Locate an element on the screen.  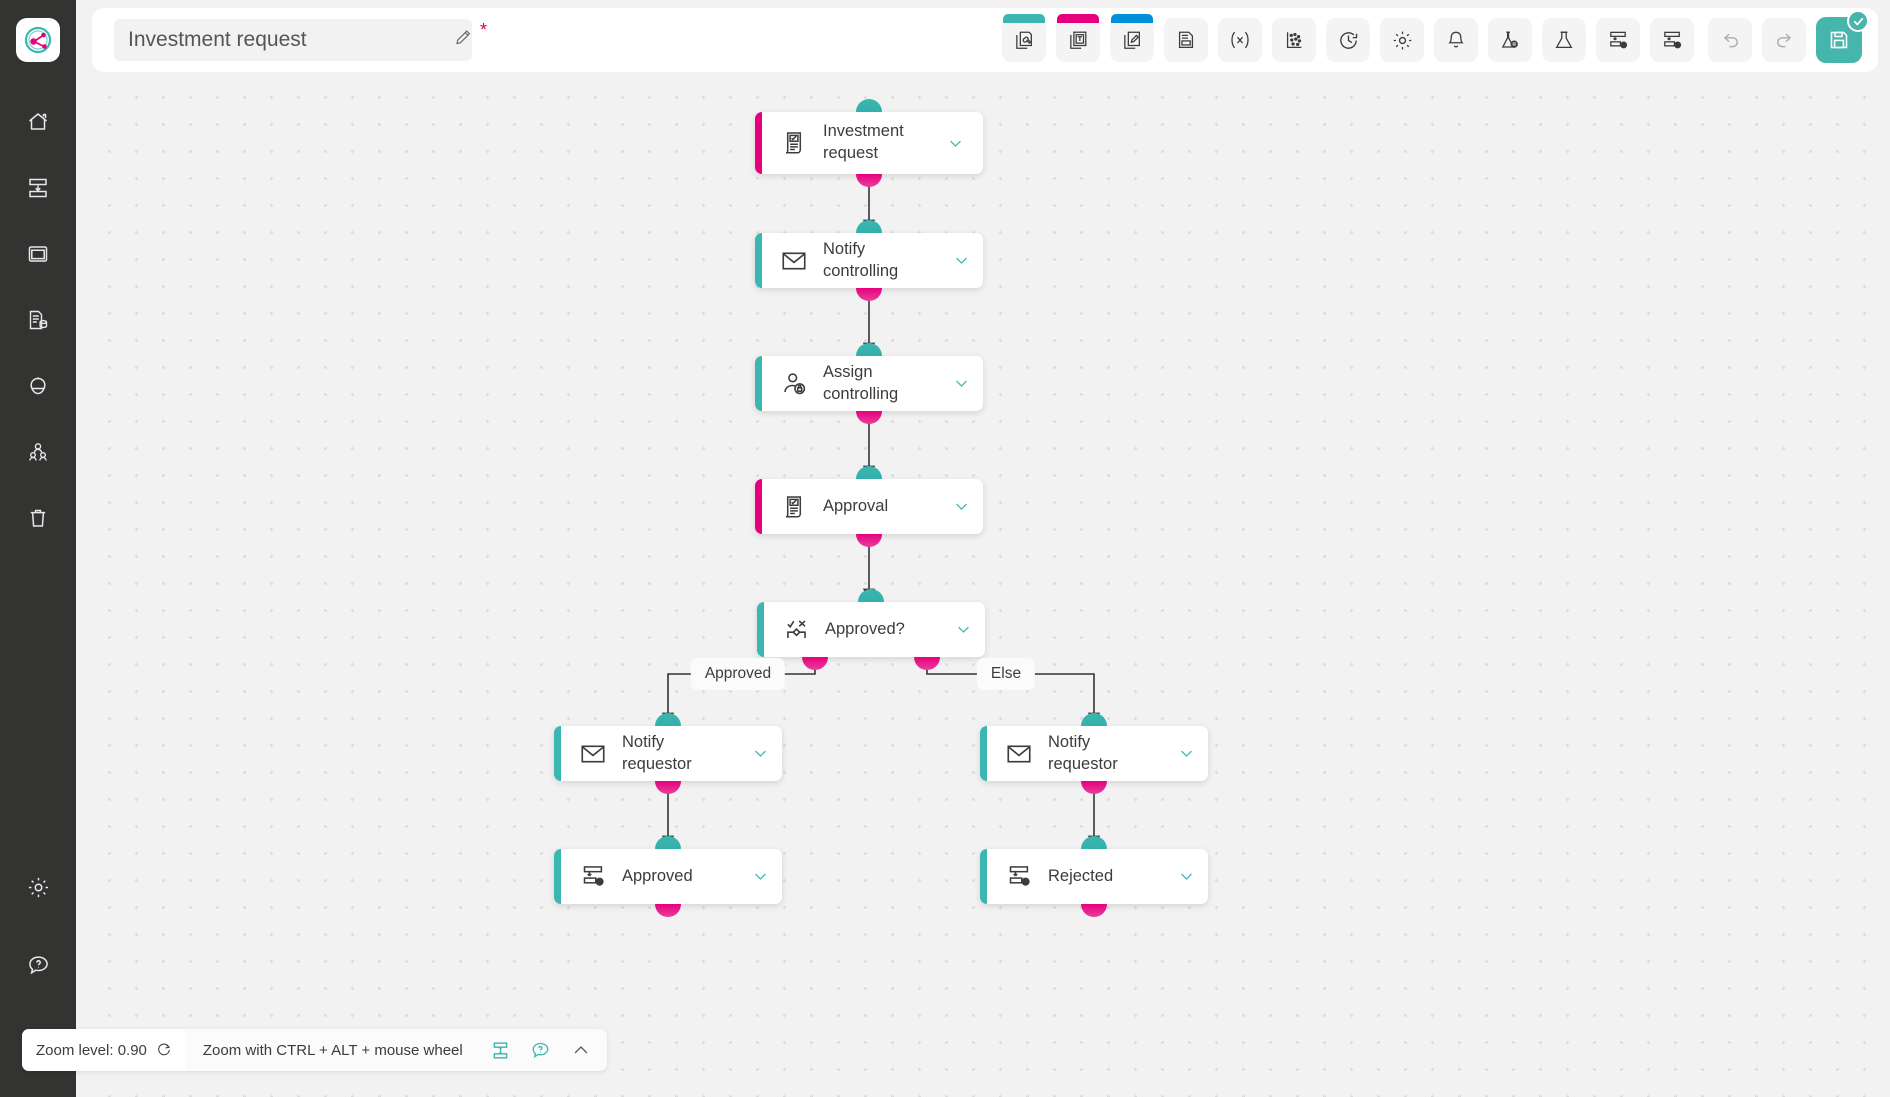
sidebar-item-forms is located at coordinates (38, 254).